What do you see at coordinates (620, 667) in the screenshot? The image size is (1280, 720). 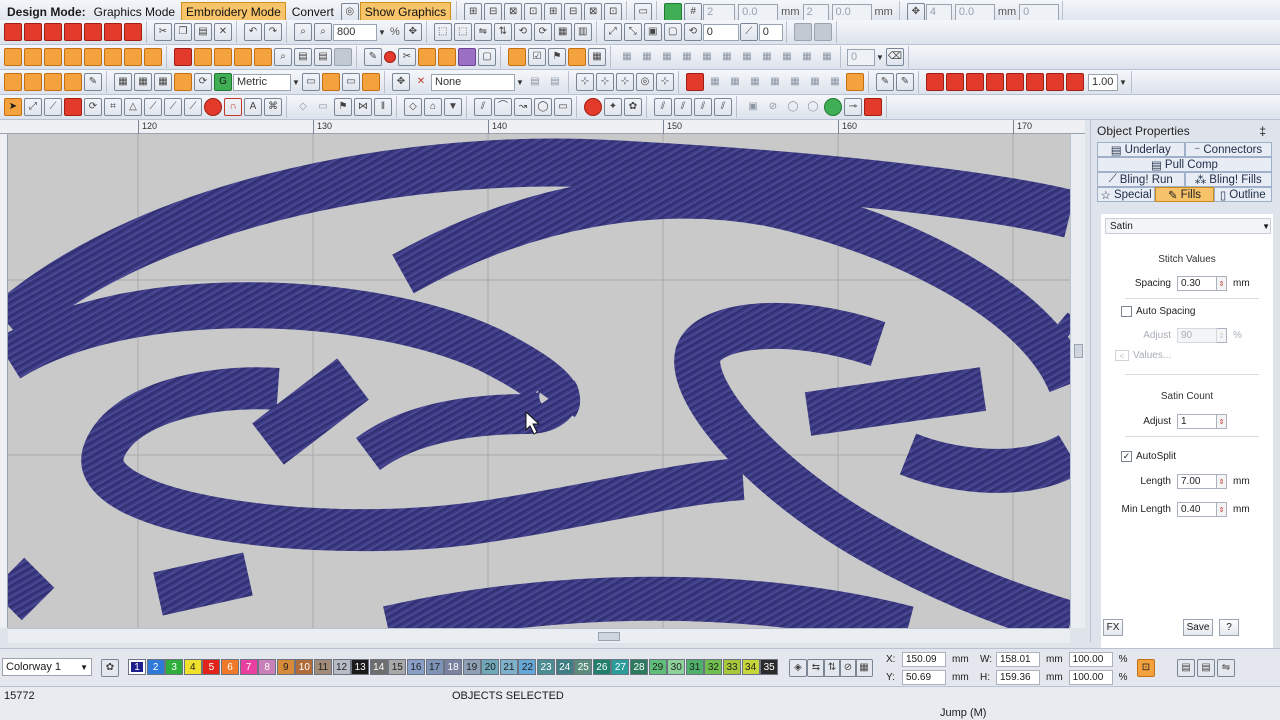 I see `thread-swatch-27: 27` at bounding box center [620, 667].